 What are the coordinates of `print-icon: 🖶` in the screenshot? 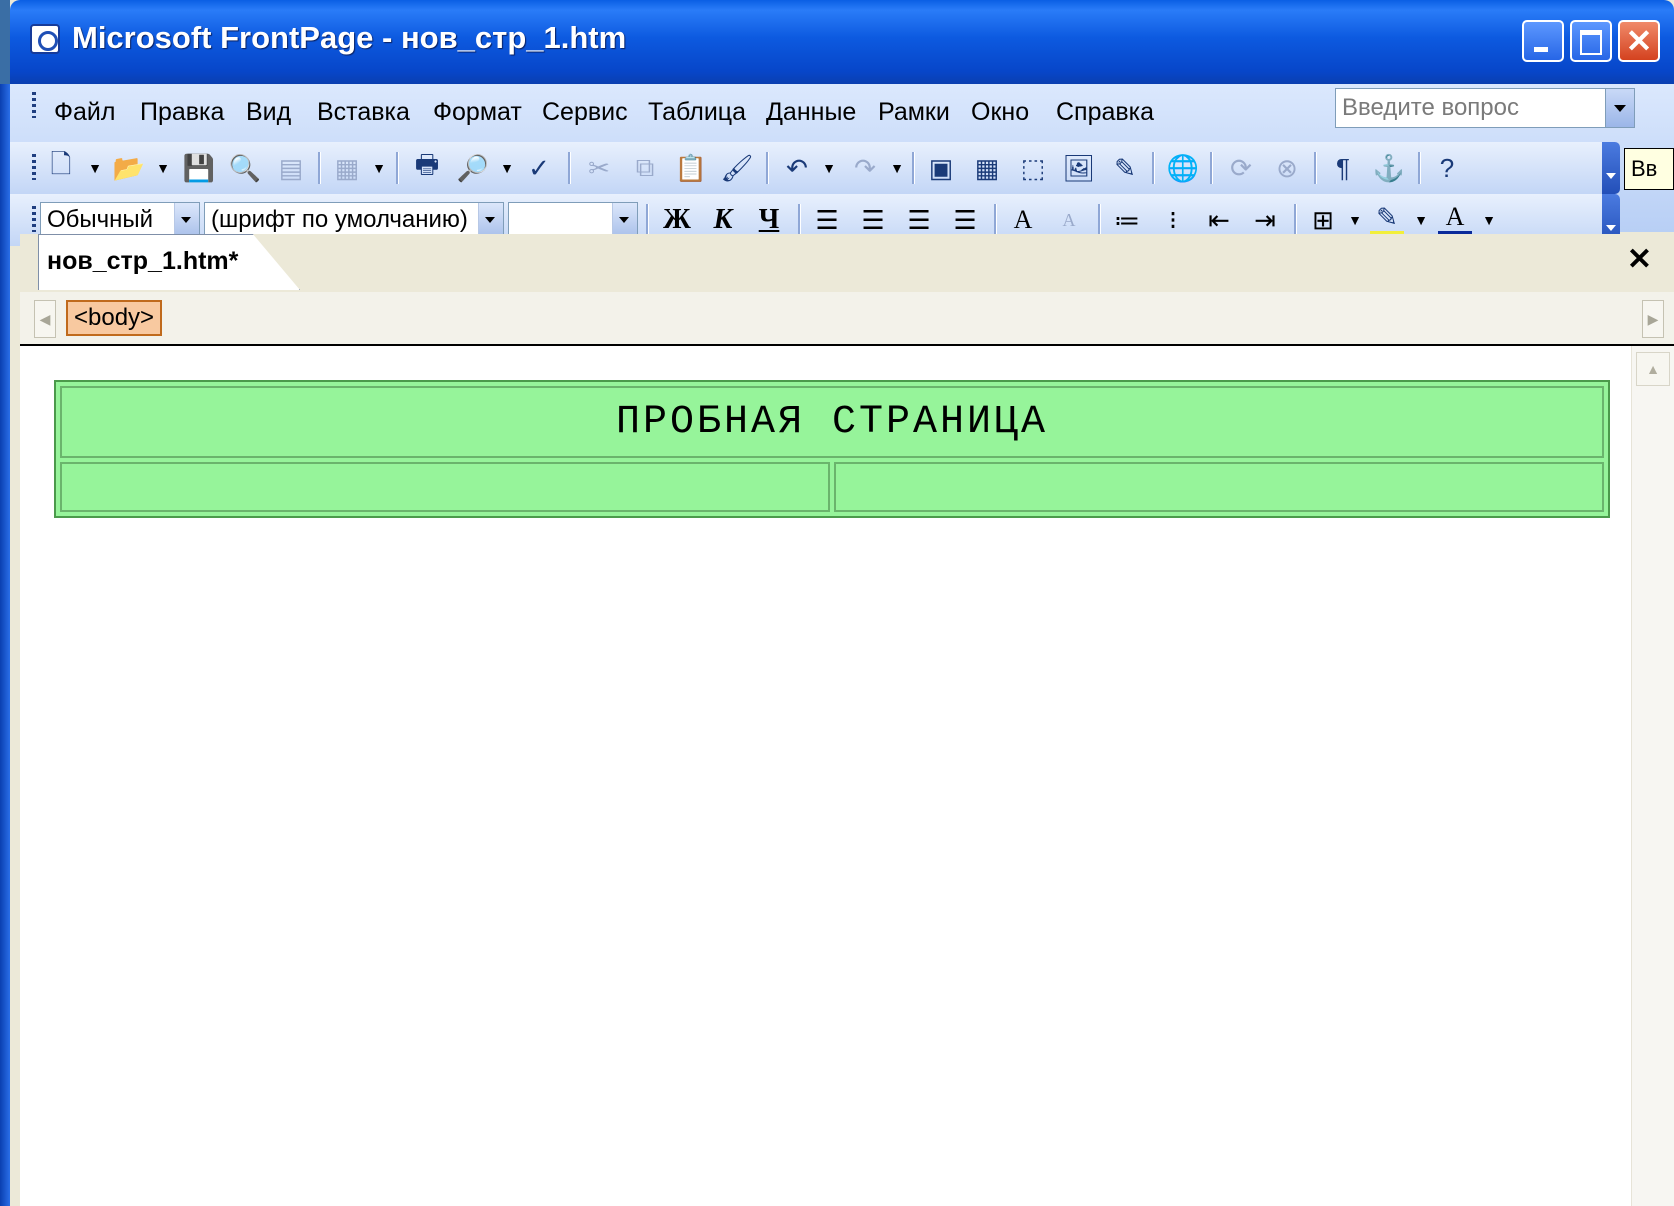 It's located at (427, 167).